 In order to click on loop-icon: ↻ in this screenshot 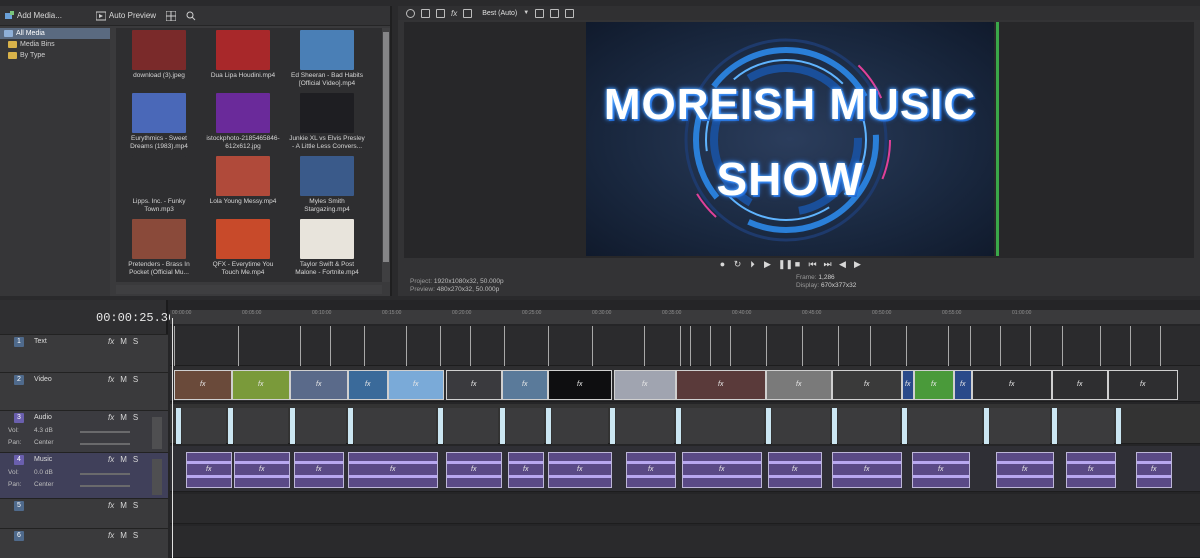, I will do `click(737, 264)`.